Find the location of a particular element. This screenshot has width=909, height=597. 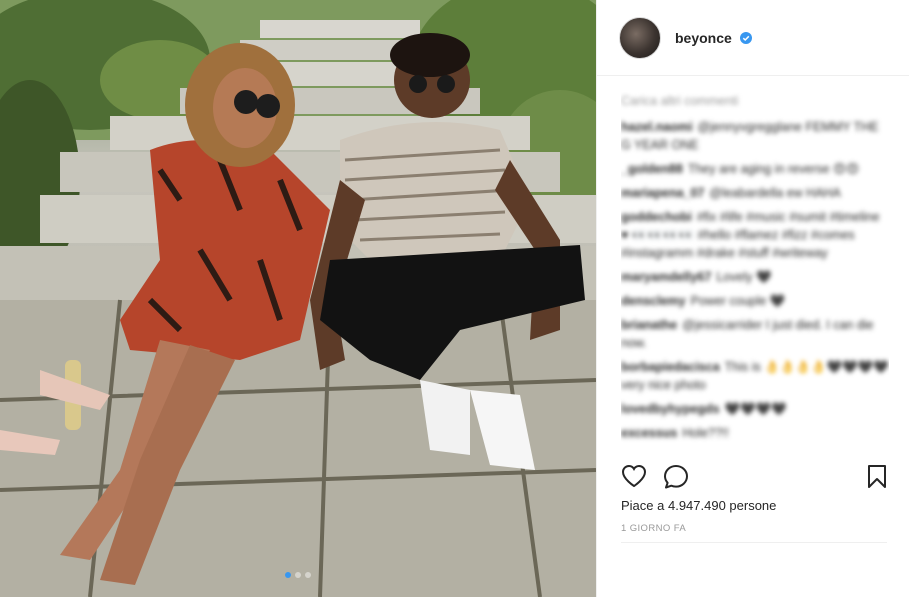

load-more-comments-link: Carica altri commenti is located at coordinates (755, 101).